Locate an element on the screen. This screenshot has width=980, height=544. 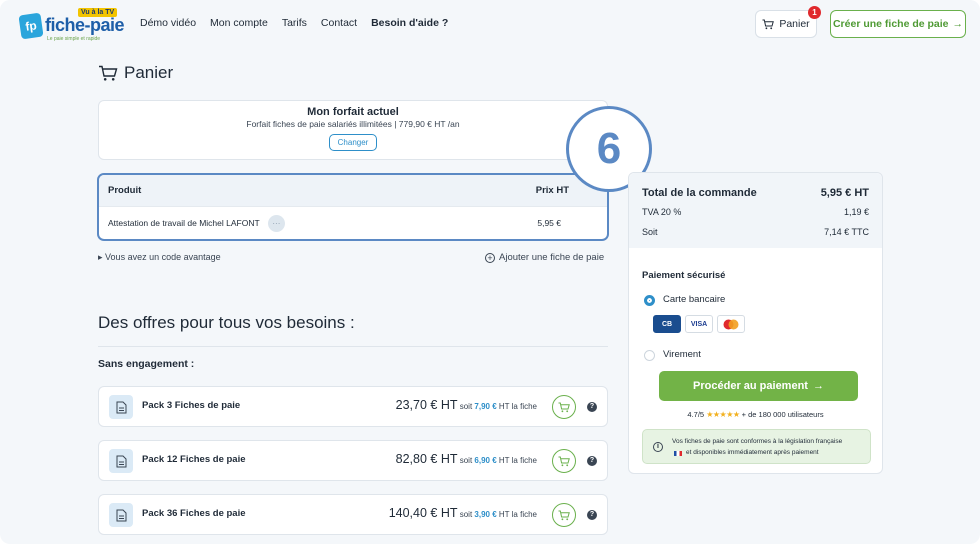
offer-price: 23,70 € HT soit 7,90 € HT la fiche is located at coordinates (466, 405).